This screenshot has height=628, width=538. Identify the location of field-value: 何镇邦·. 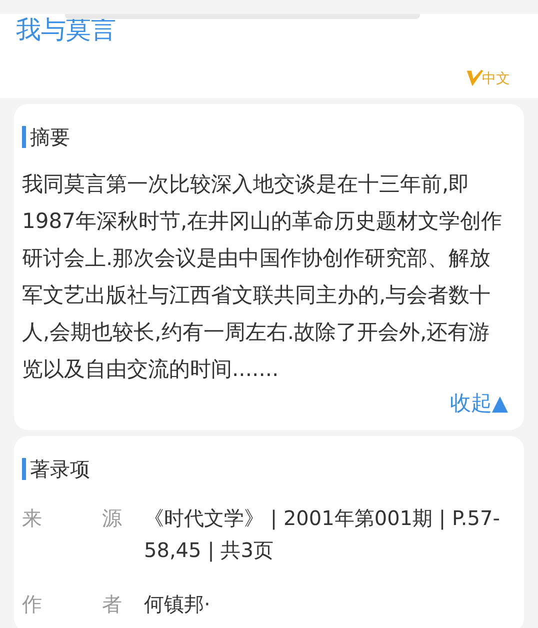
(177, 604).